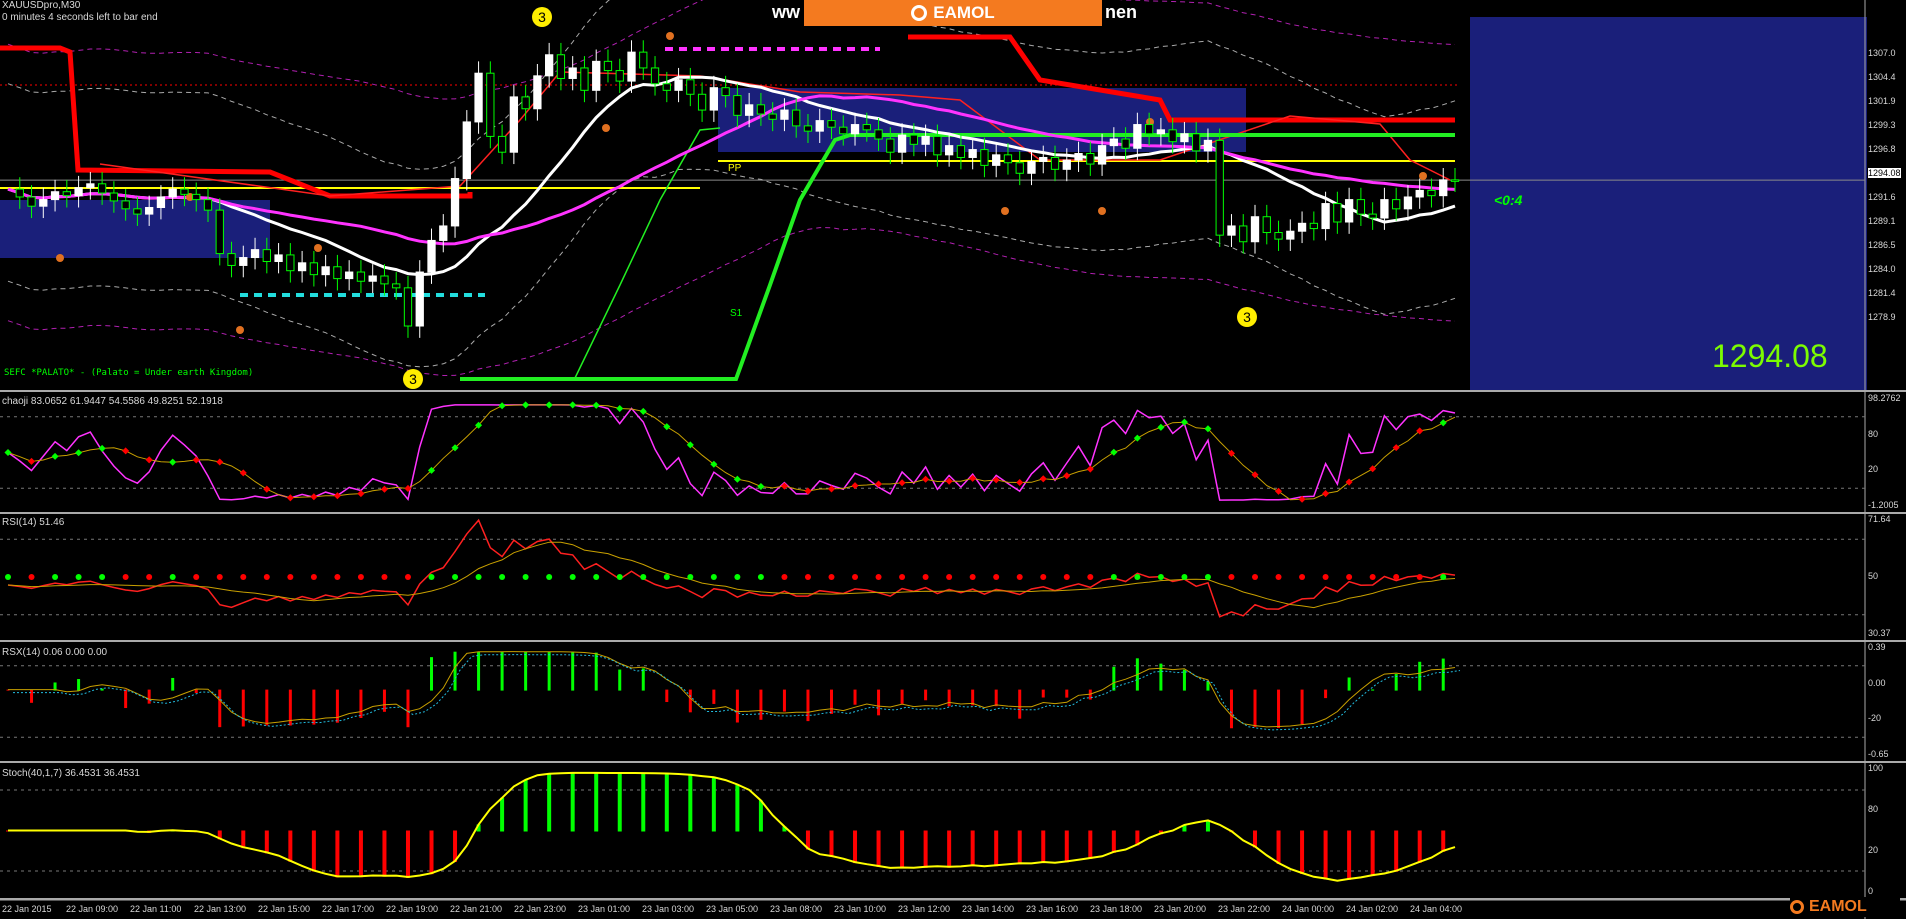  What do you see at coordinates (731, 50) in the screenshot?
I see `upper-envelope-line` at bounding box center [731, 50].